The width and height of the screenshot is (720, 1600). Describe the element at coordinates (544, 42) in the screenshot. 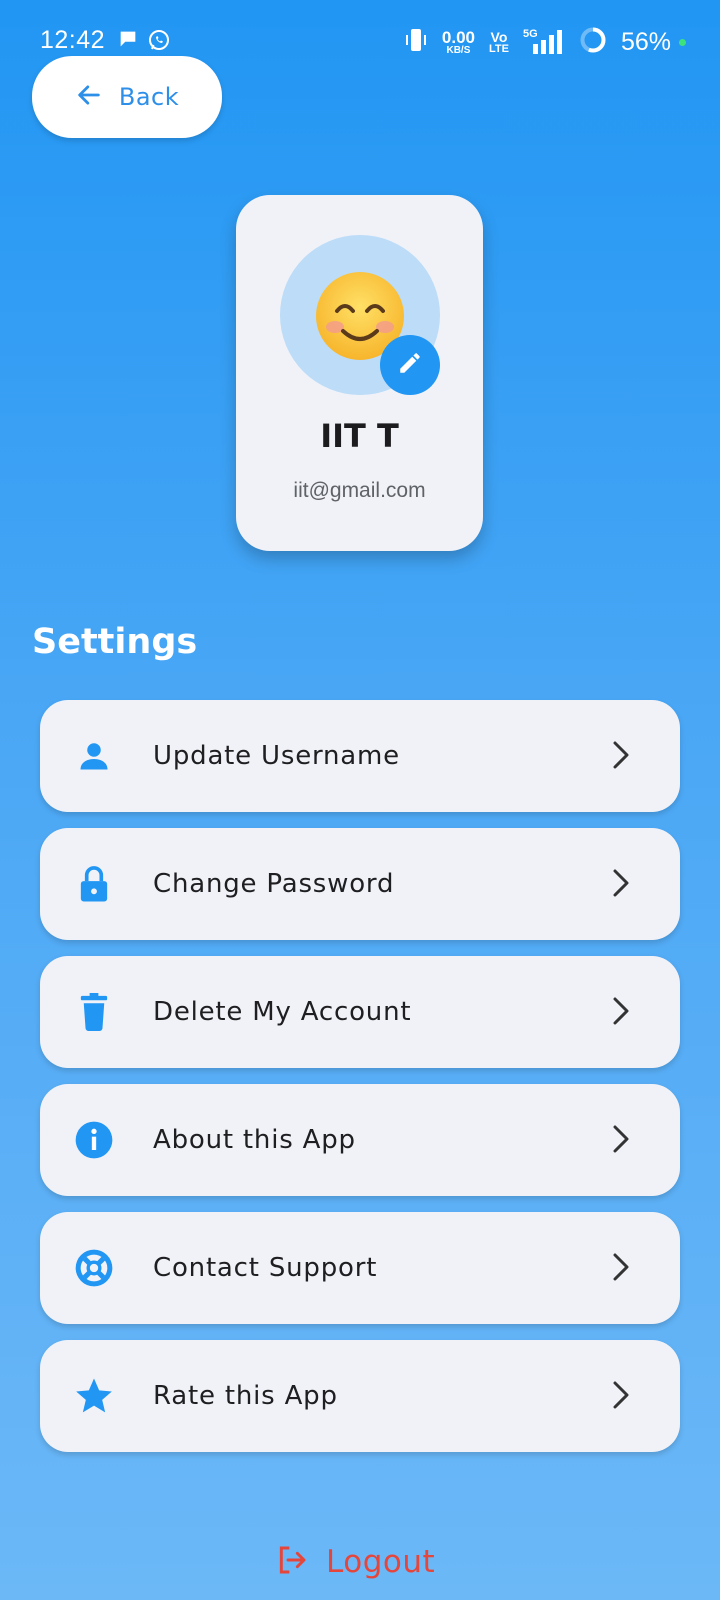

I see `signal-icon: 5G` at that location.